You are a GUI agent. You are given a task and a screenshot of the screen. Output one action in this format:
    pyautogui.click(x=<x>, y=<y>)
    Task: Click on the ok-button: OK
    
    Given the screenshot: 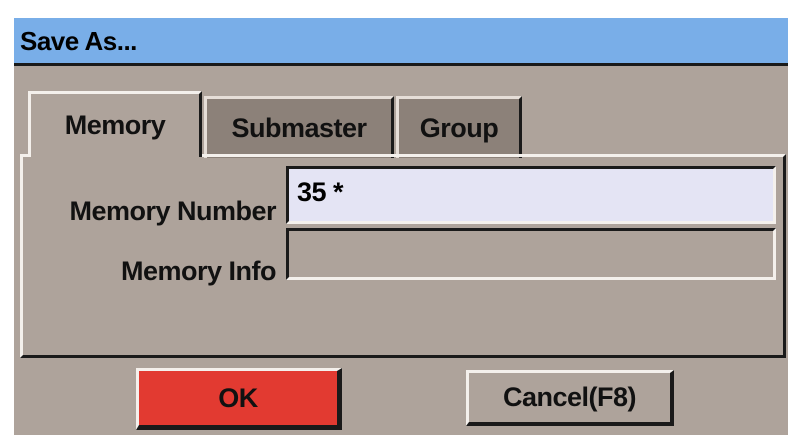 What is the action you would take?
    pyautogui.click(x=239, y=399)
    